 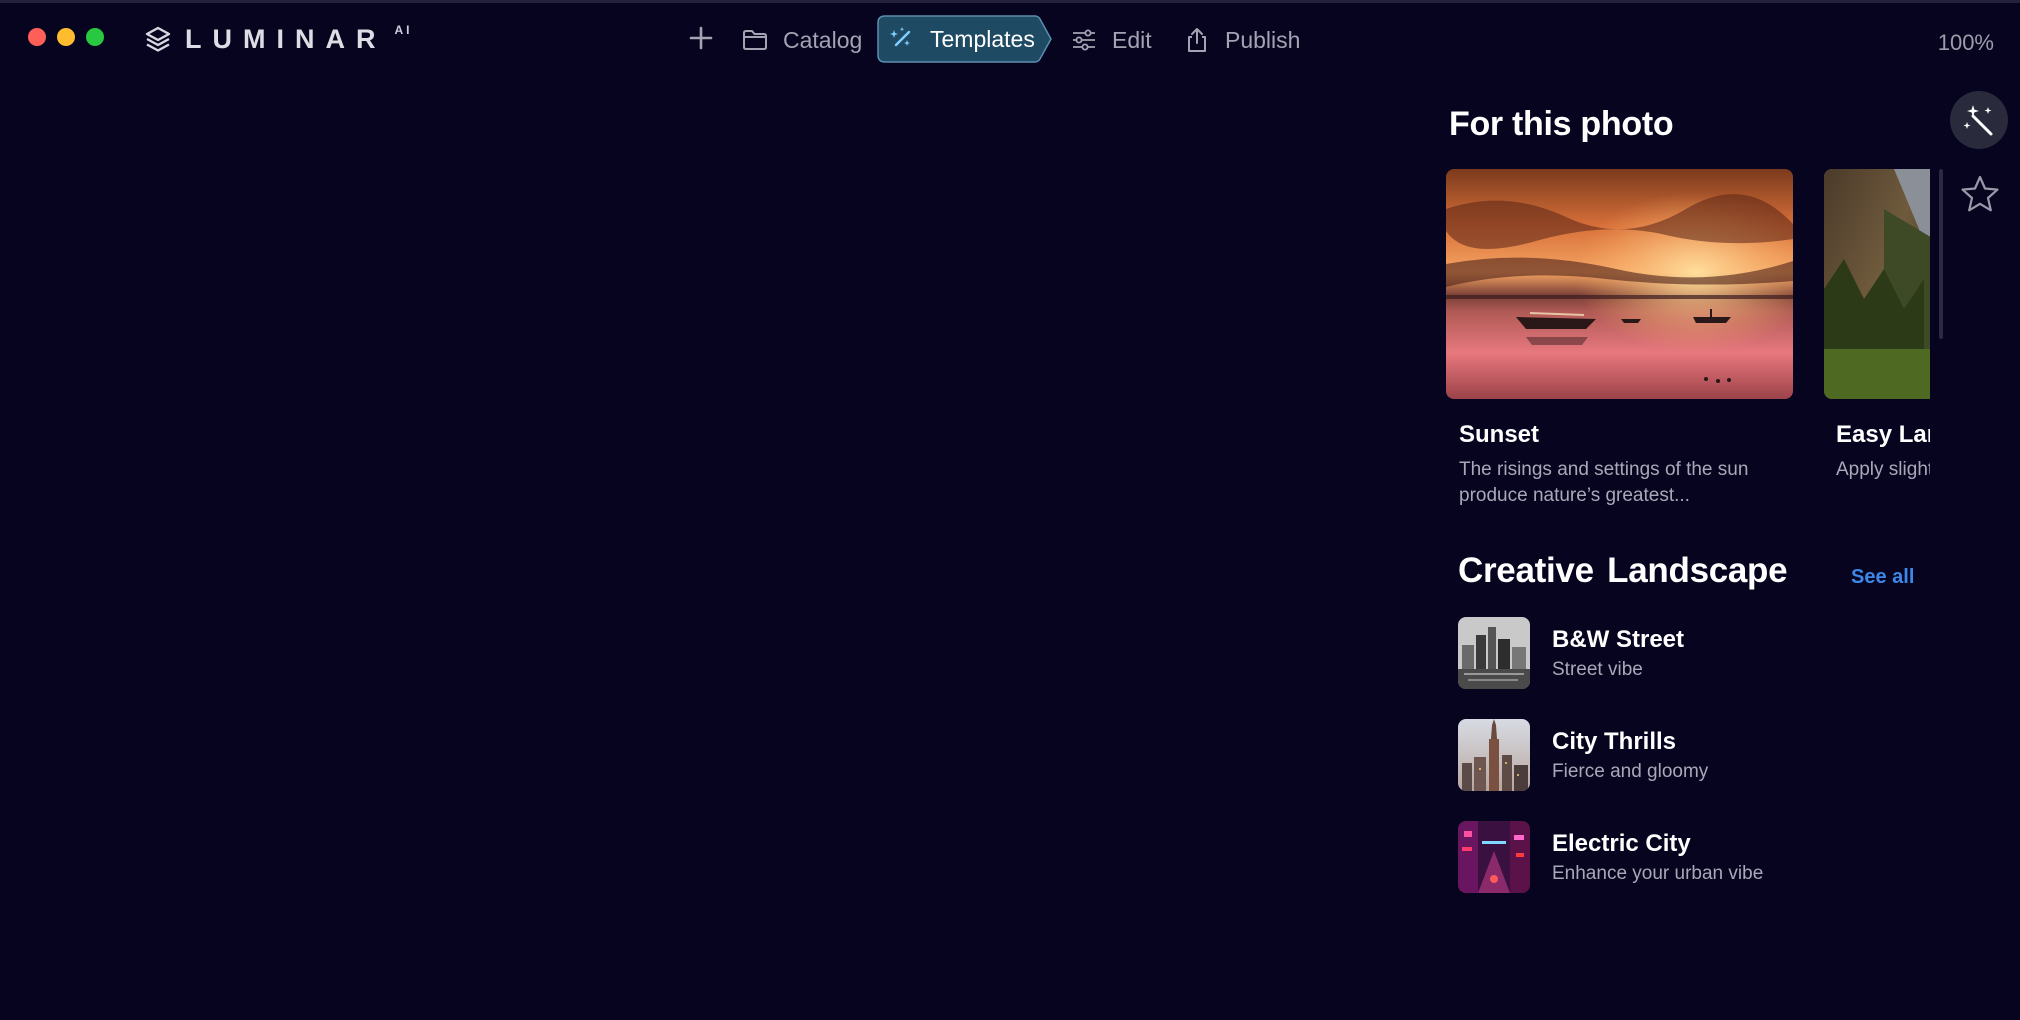 I want to click on tab-edit-label: Edit, so click(x=1132, y=39).